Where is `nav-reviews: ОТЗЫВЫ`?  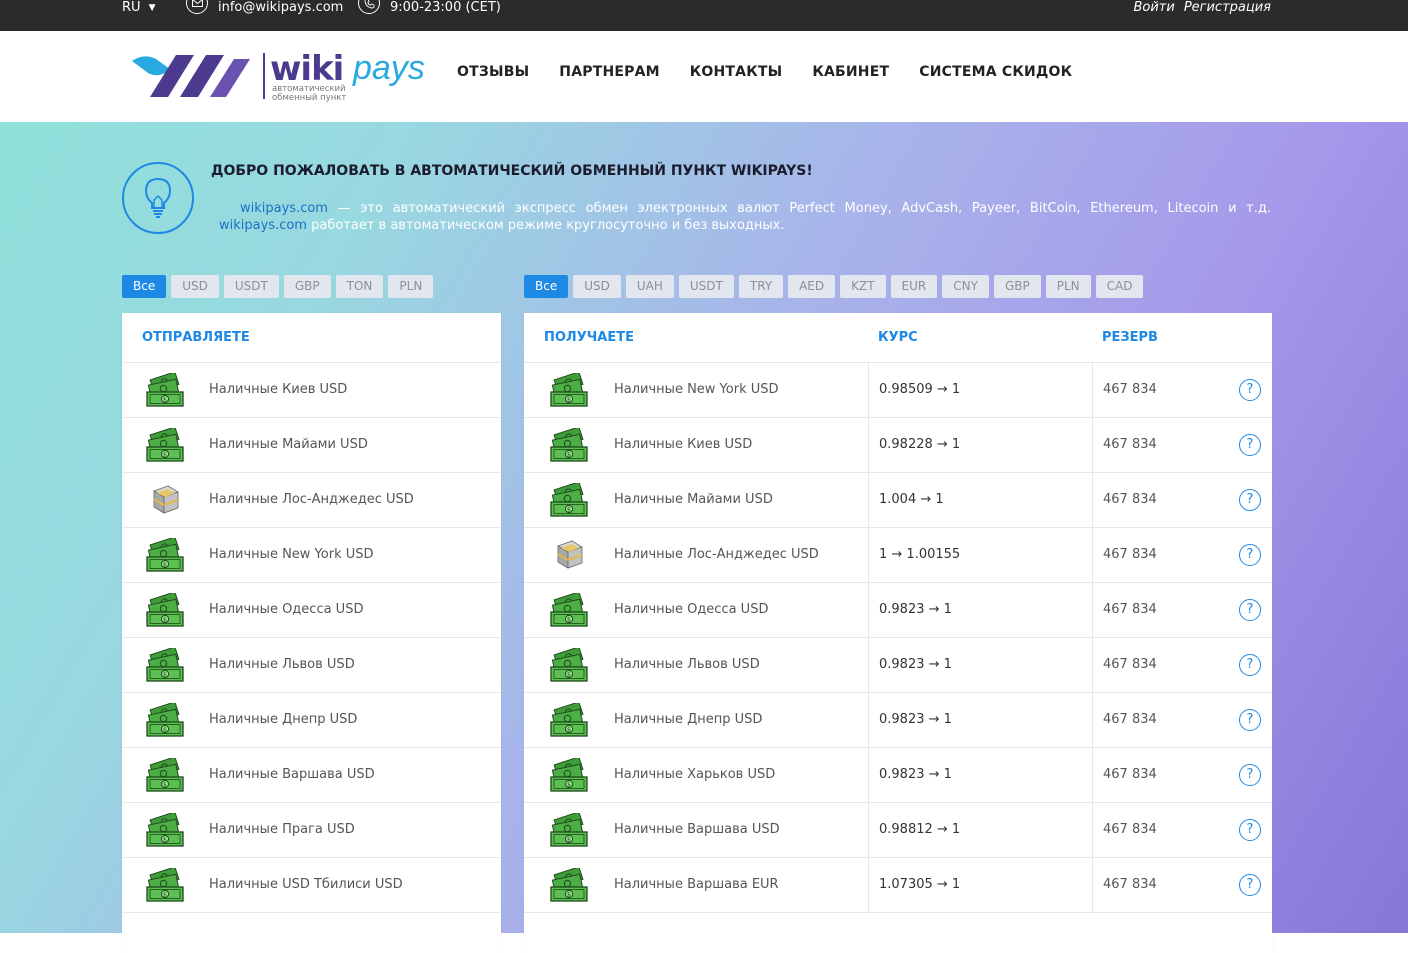
nav-reviews: ОТЗЫВЫ is located at coordinates (493, 72).